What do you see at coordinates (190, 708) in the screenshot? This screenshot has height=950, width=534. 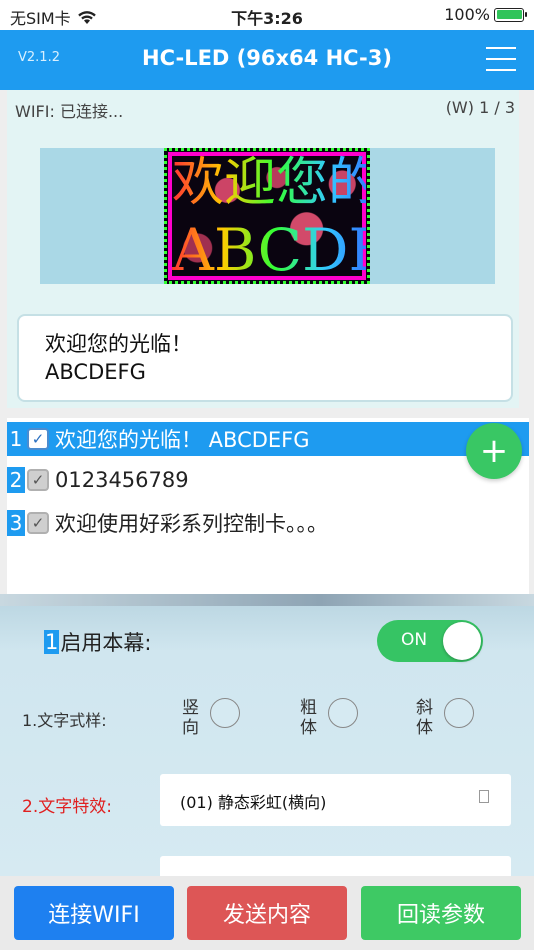 I see `style-option-line: 竖` at bounding box center [190, 708].